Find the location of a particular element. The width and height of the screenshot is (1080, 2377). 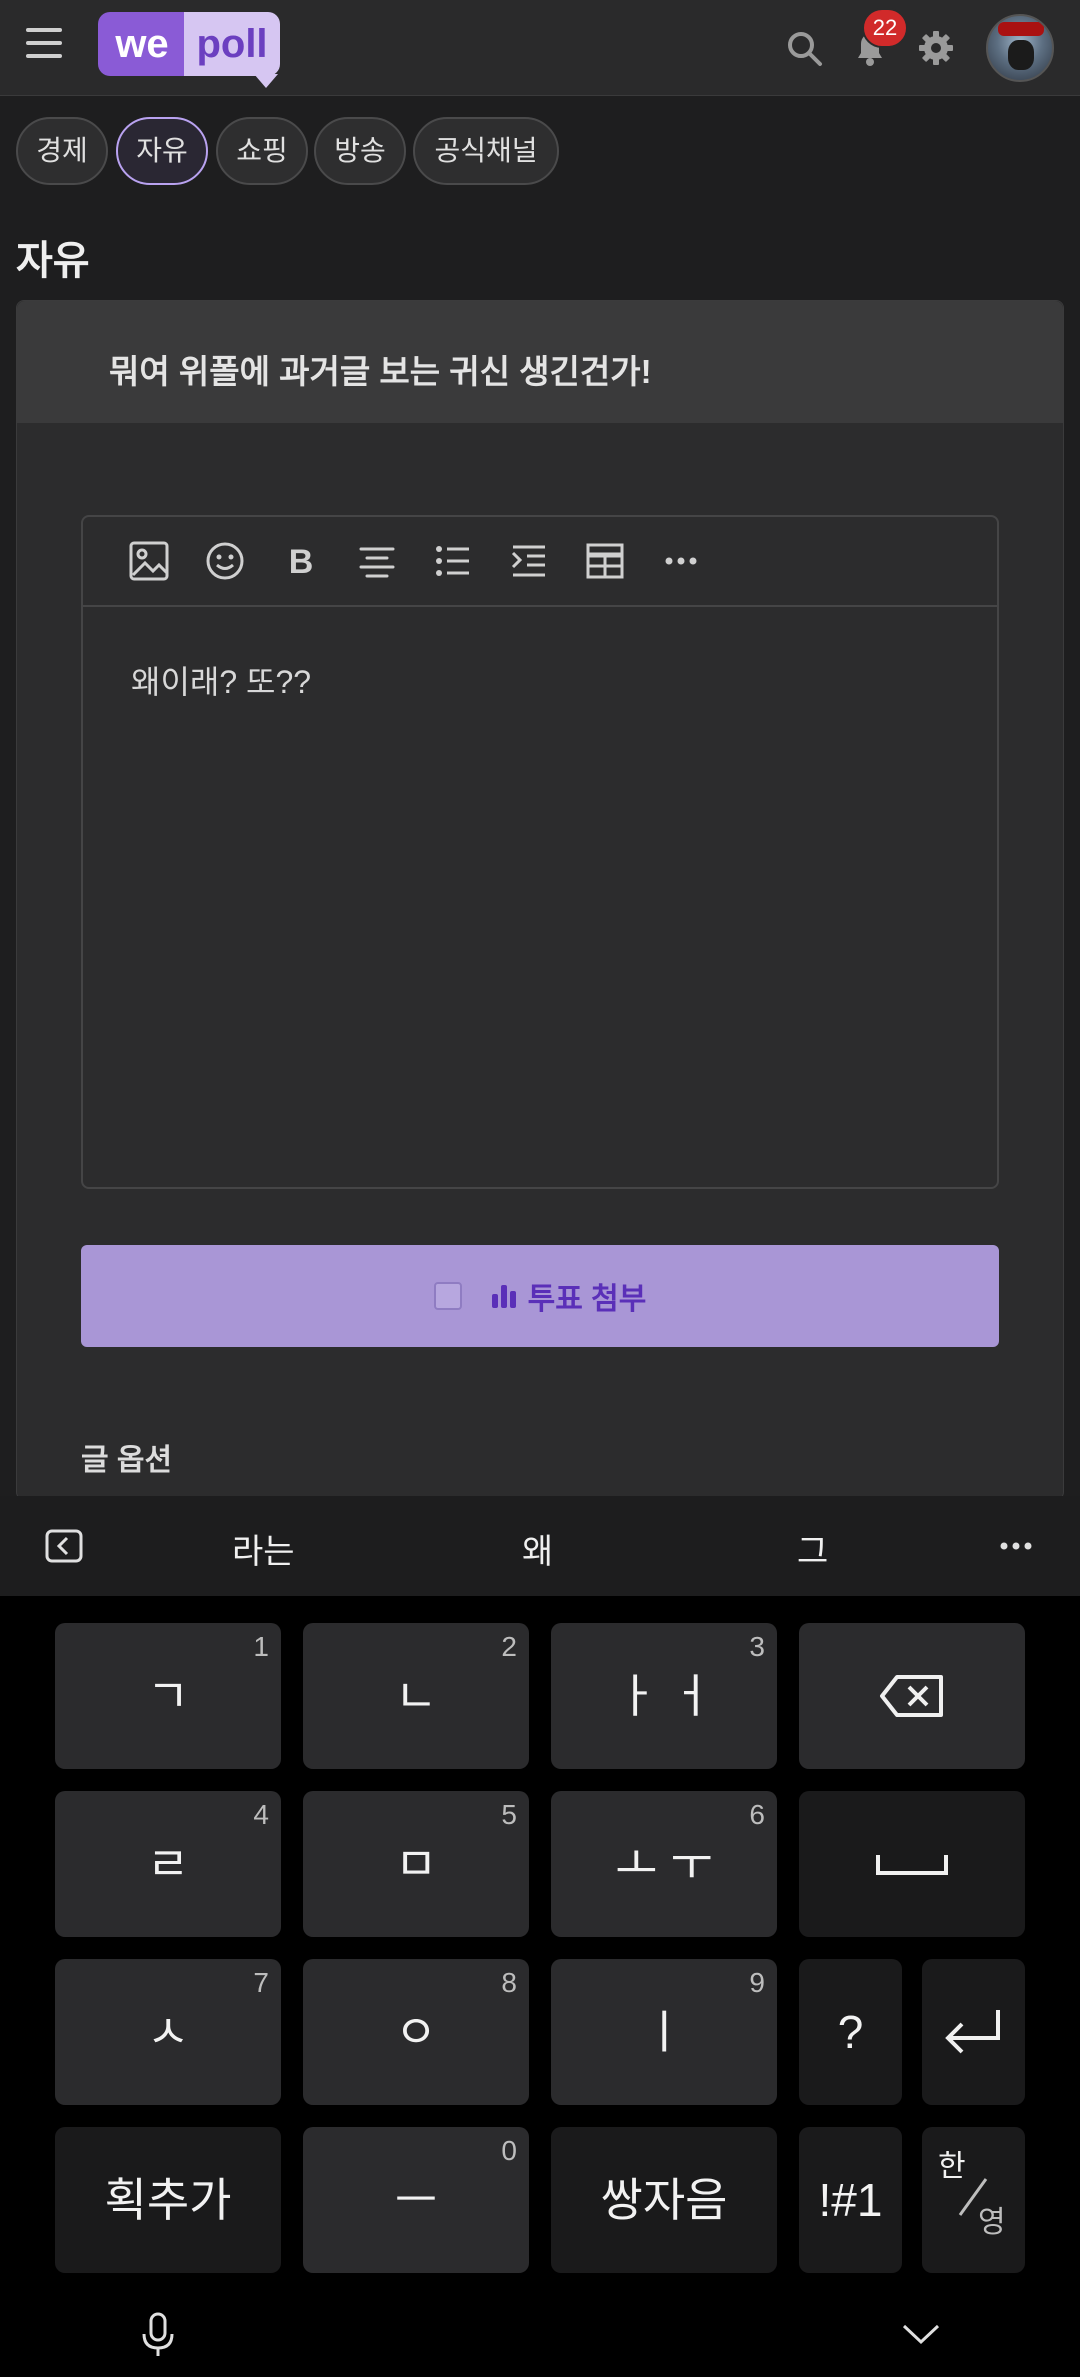

chip-free: 자유 is located at coordinates (162, 151).